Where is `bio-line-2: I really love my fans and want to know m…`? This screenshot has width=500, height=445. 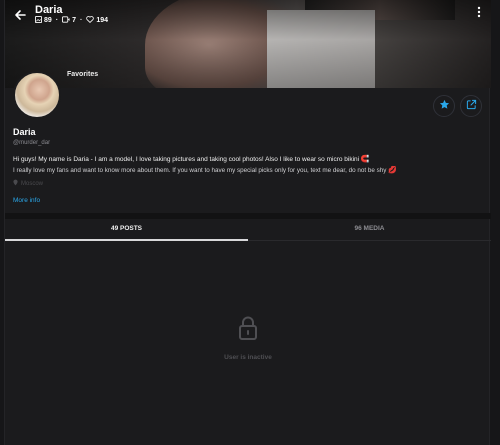 bio-line-2: I really love my fans and want to know m… is located at coordinates (205, 170).